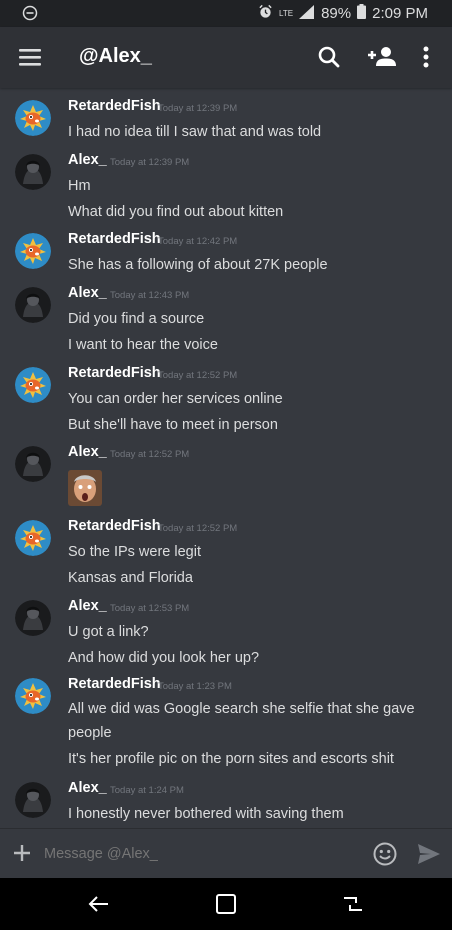 This screenshot has height=930, width=452. Describe the element at coordinates (150, 295) in the screenshot. I see `message-timestamp: Today at 12:43 PM` at that location.